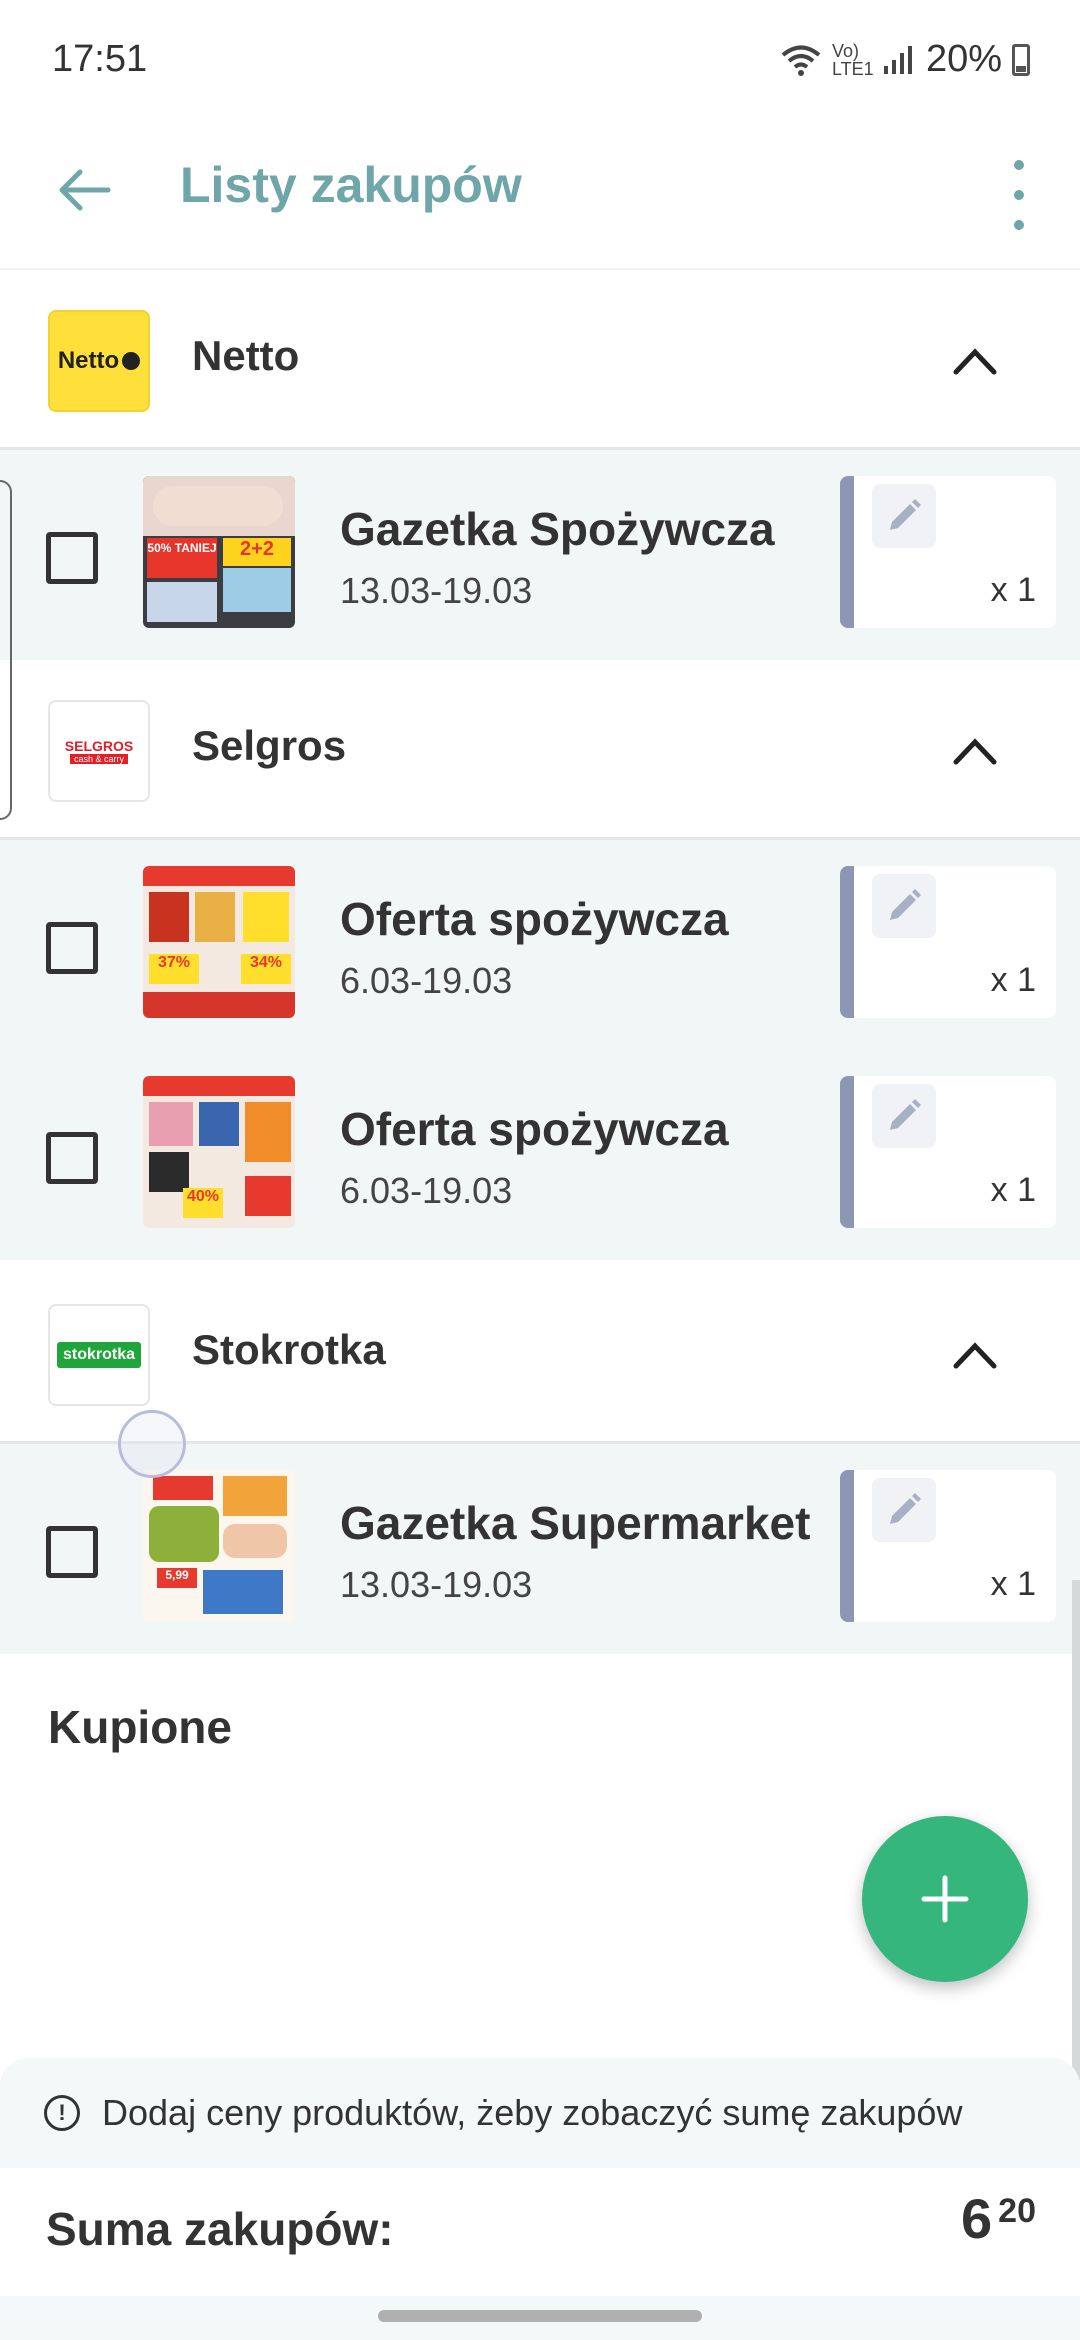 This screenshot has width=1080, height=2340. I want to click on flyer-thumbnail: 5,99, so click(219, 1546).